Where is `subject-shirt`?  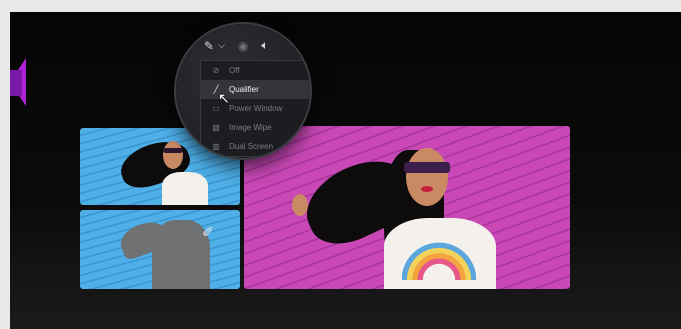 subject-shirt is located at coordinates (185, 188).